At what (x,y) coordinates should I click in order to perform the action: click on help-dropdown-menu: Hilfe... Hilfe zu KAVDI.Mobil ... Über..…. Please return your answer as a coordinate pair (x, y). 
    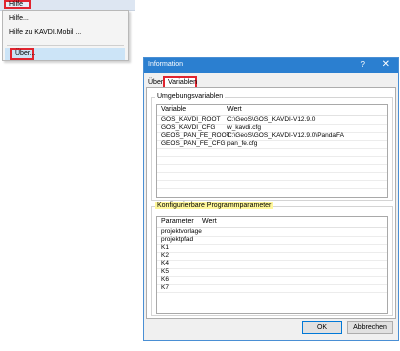
    Looking at the image, I should click on (65, 35).